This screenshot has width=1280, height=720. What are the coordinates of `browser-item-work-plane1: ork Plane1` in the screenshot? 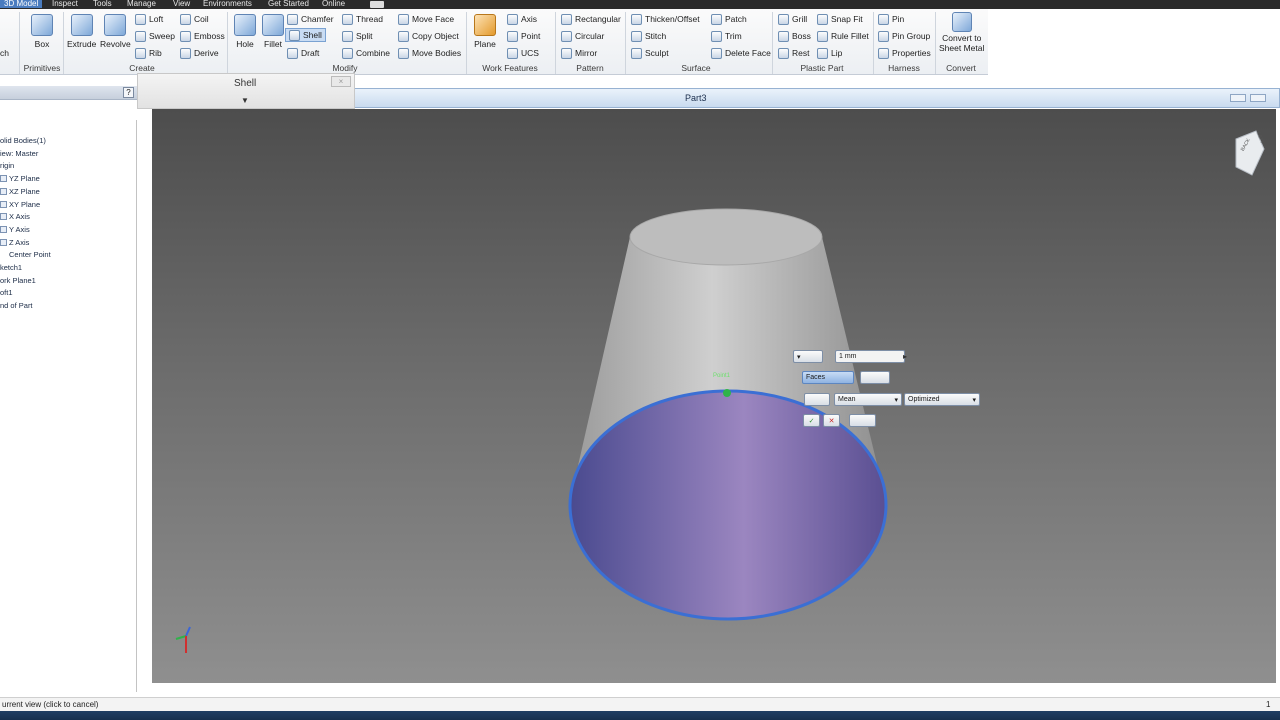 It's located at (18, 280).